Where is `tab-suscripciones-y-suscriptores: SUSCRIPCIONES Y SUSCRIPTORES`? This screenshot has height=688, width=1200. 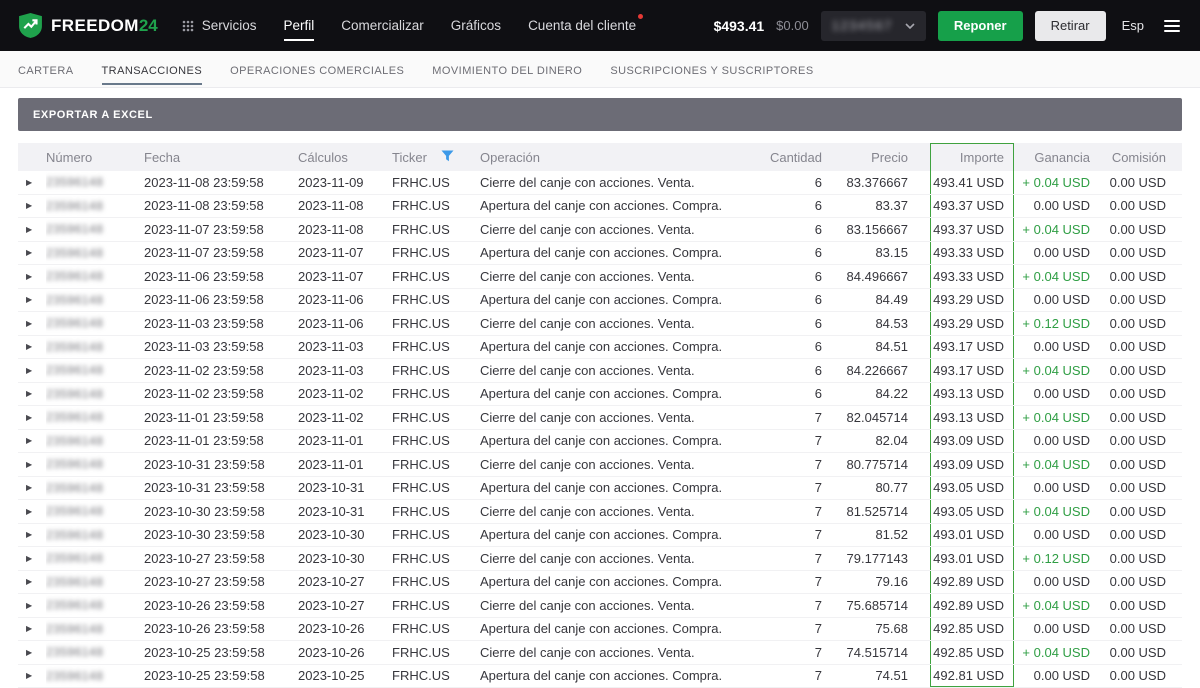
tab-suscripciones-y-suscriptores: SUSCRIPCIONES Y SUSCRIPTORES is located at coordinates (711, 68).